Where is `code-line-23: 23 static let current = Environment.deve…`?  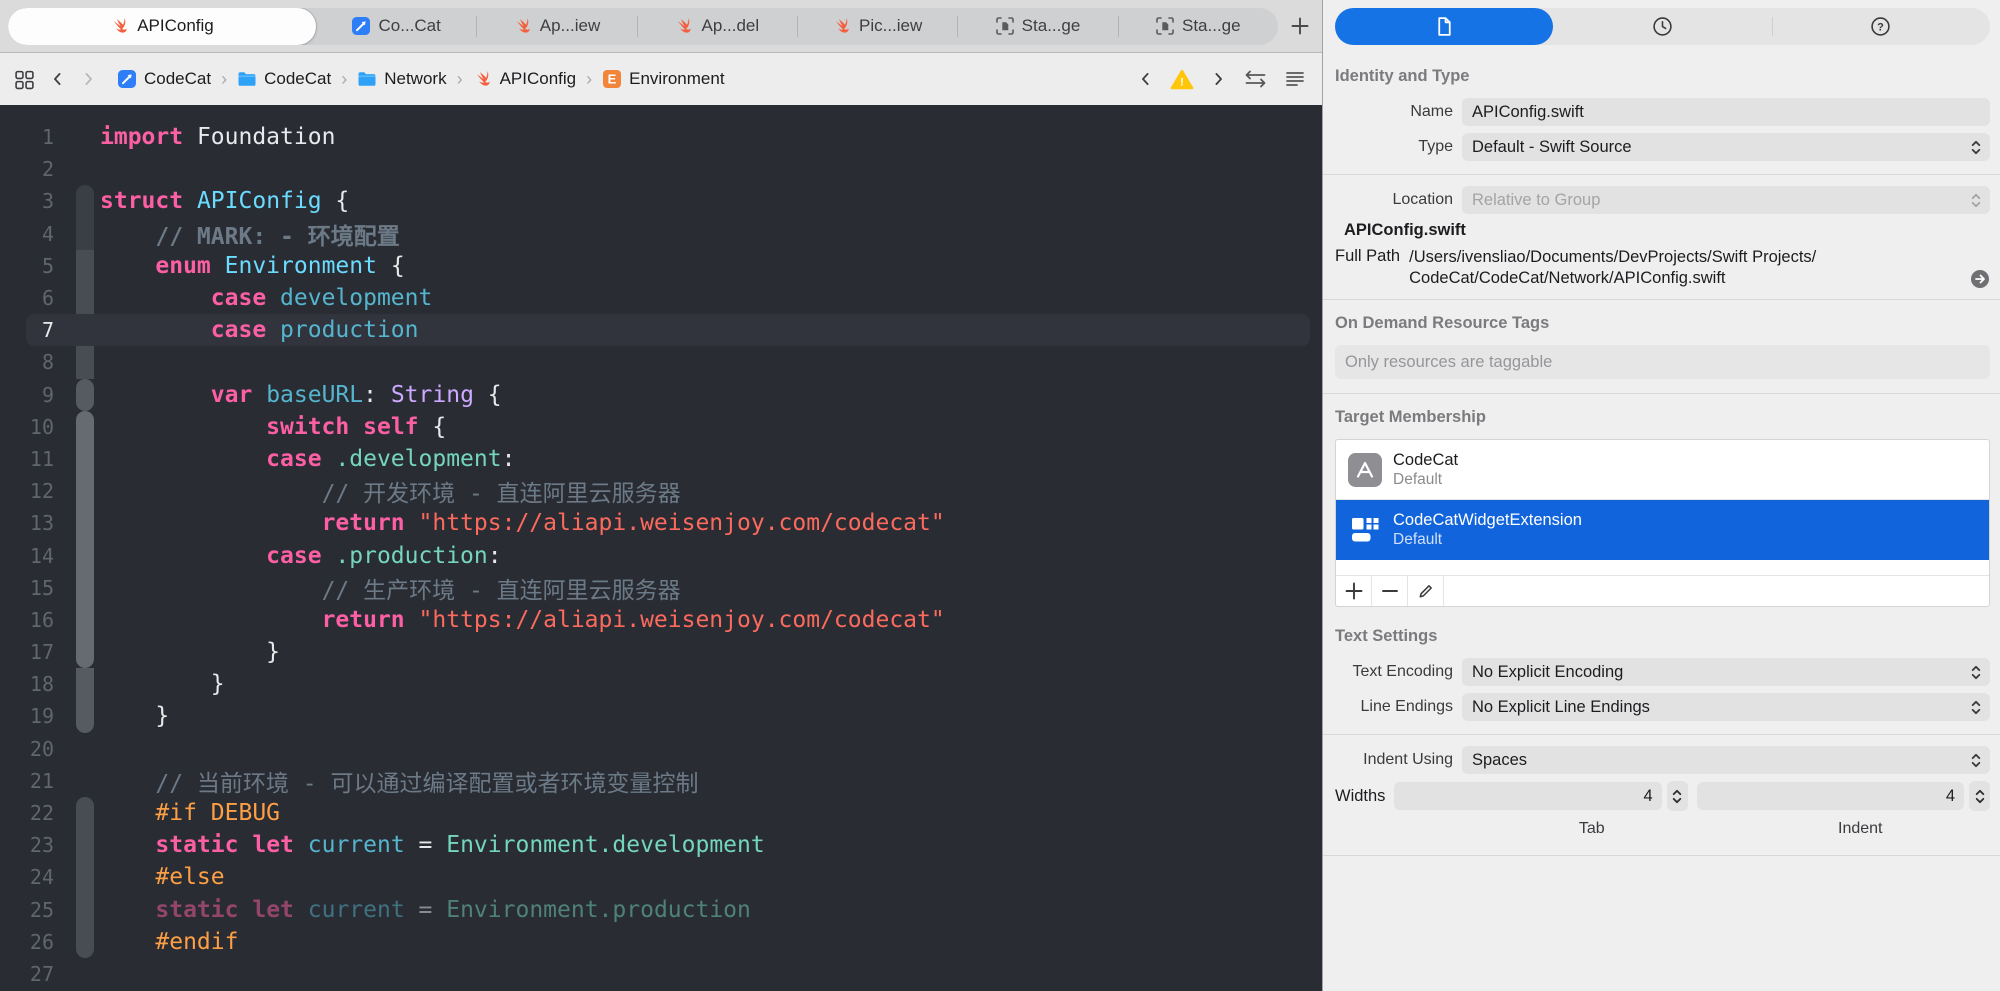 code-line-23: 23 static let current = Environment.deve… is located at coordinates (661, 845).